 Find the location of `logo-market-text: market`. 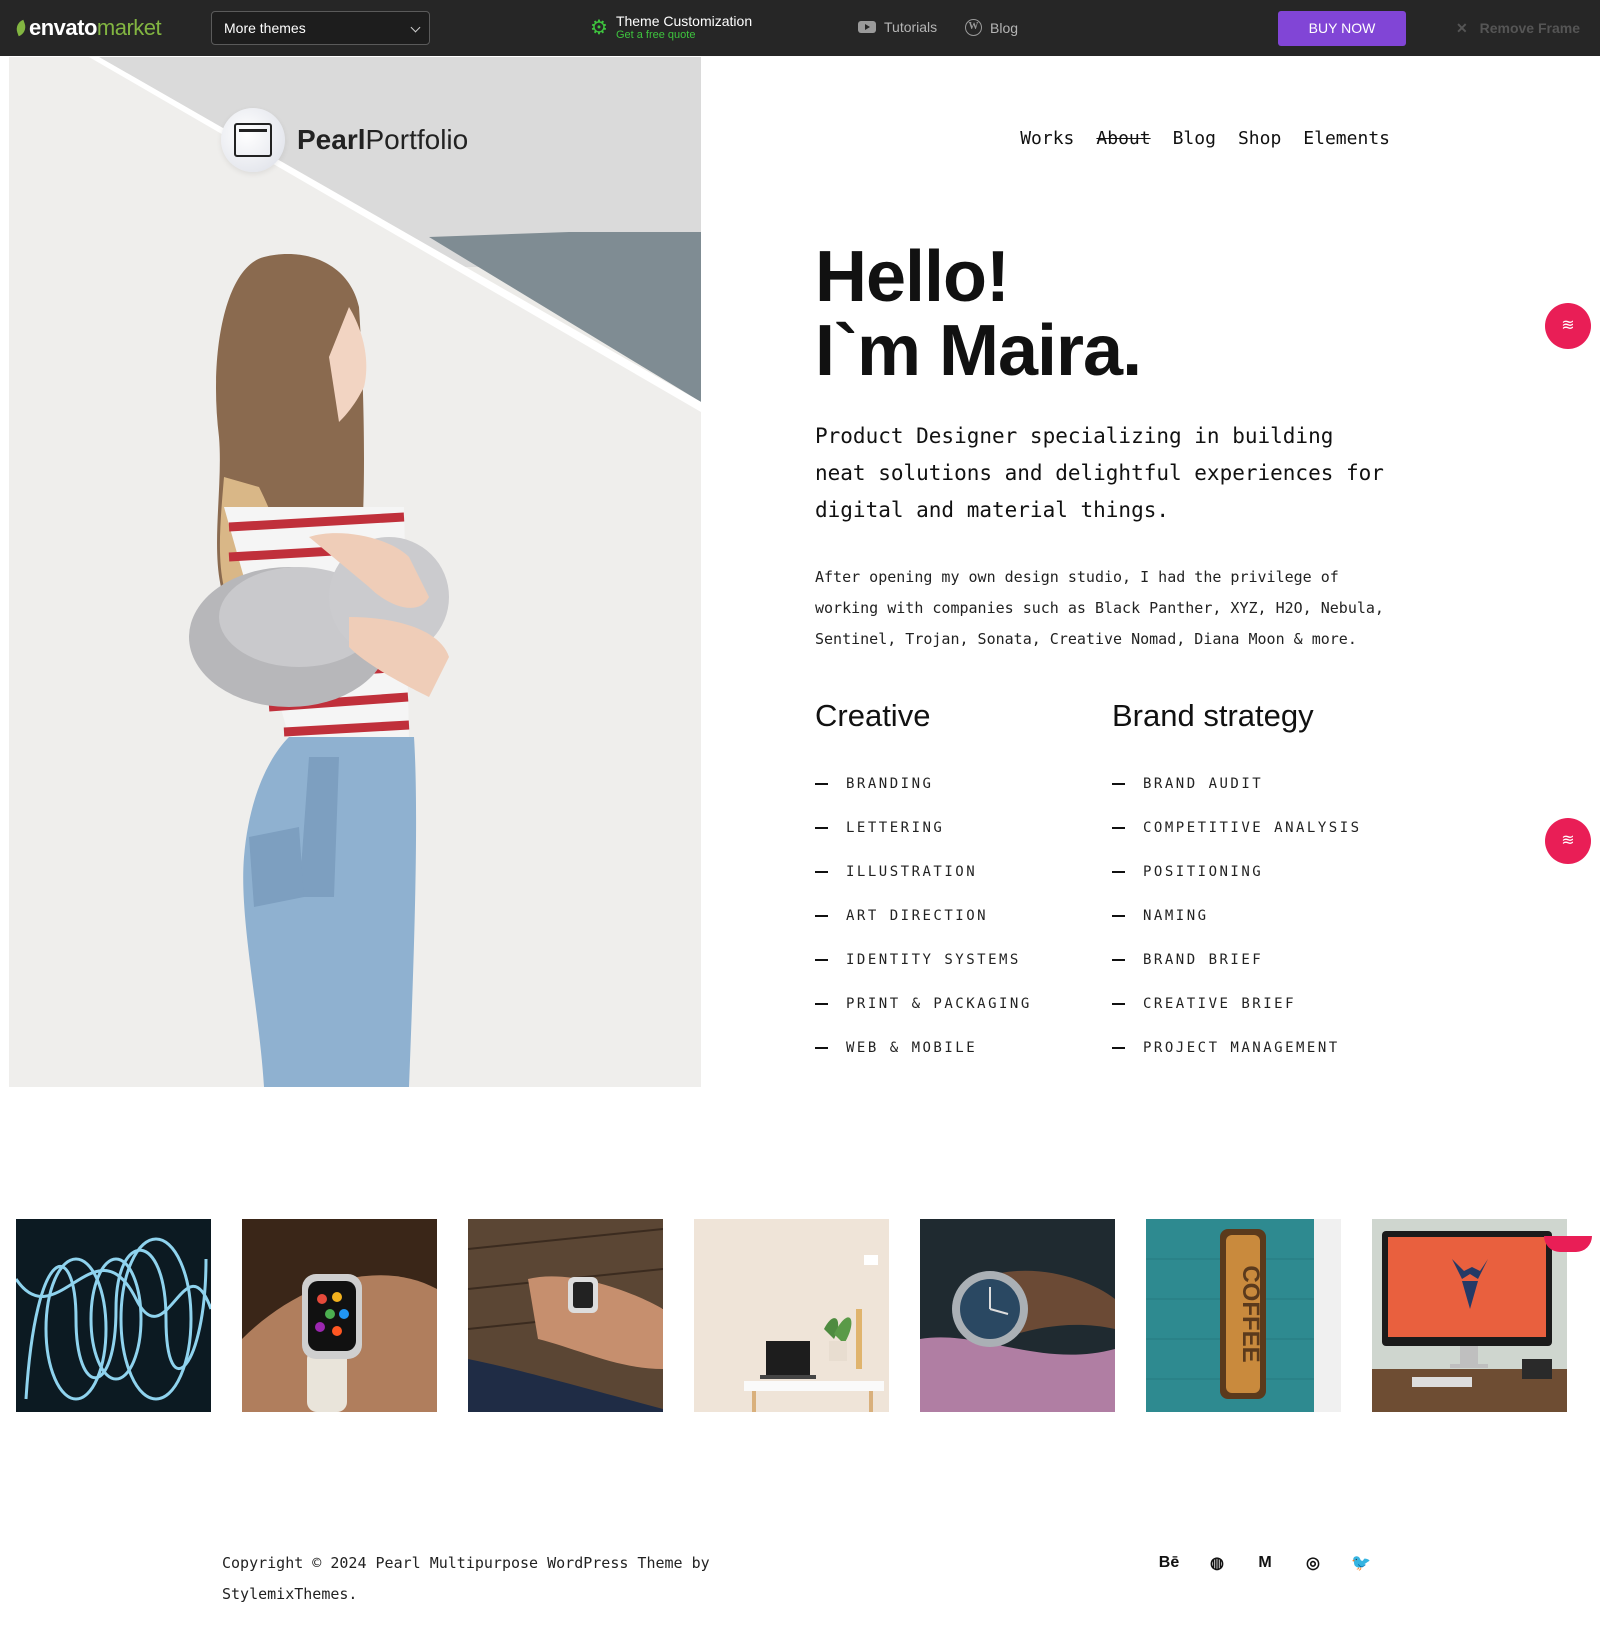

logo-market-text: market is located at coordinates (129, 27).